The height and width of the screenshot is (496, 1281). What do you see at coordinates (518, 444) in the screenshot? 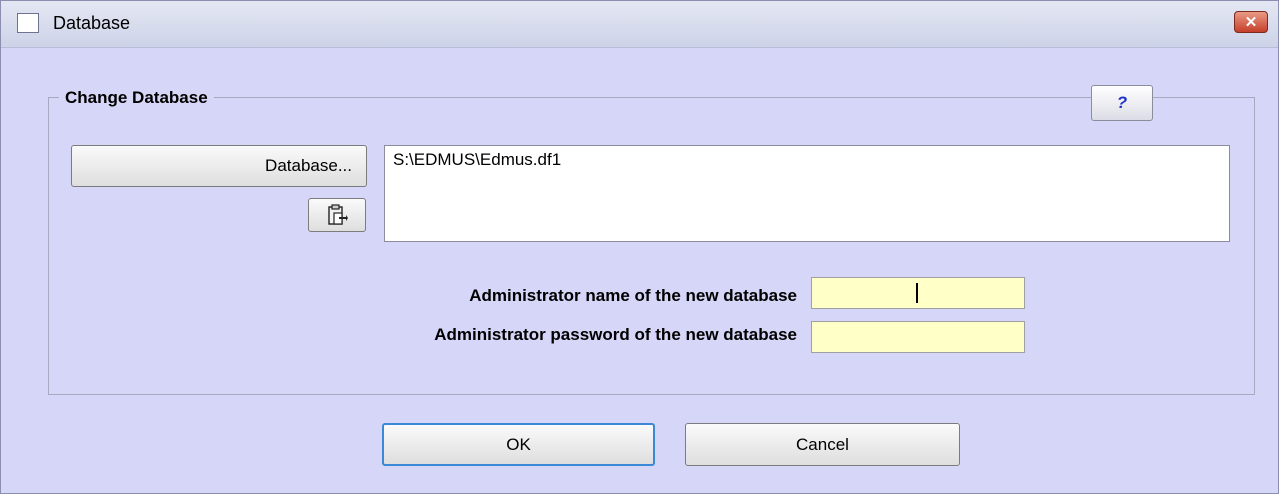
I see `ok-button: OK` at bounding box center [518, 444].